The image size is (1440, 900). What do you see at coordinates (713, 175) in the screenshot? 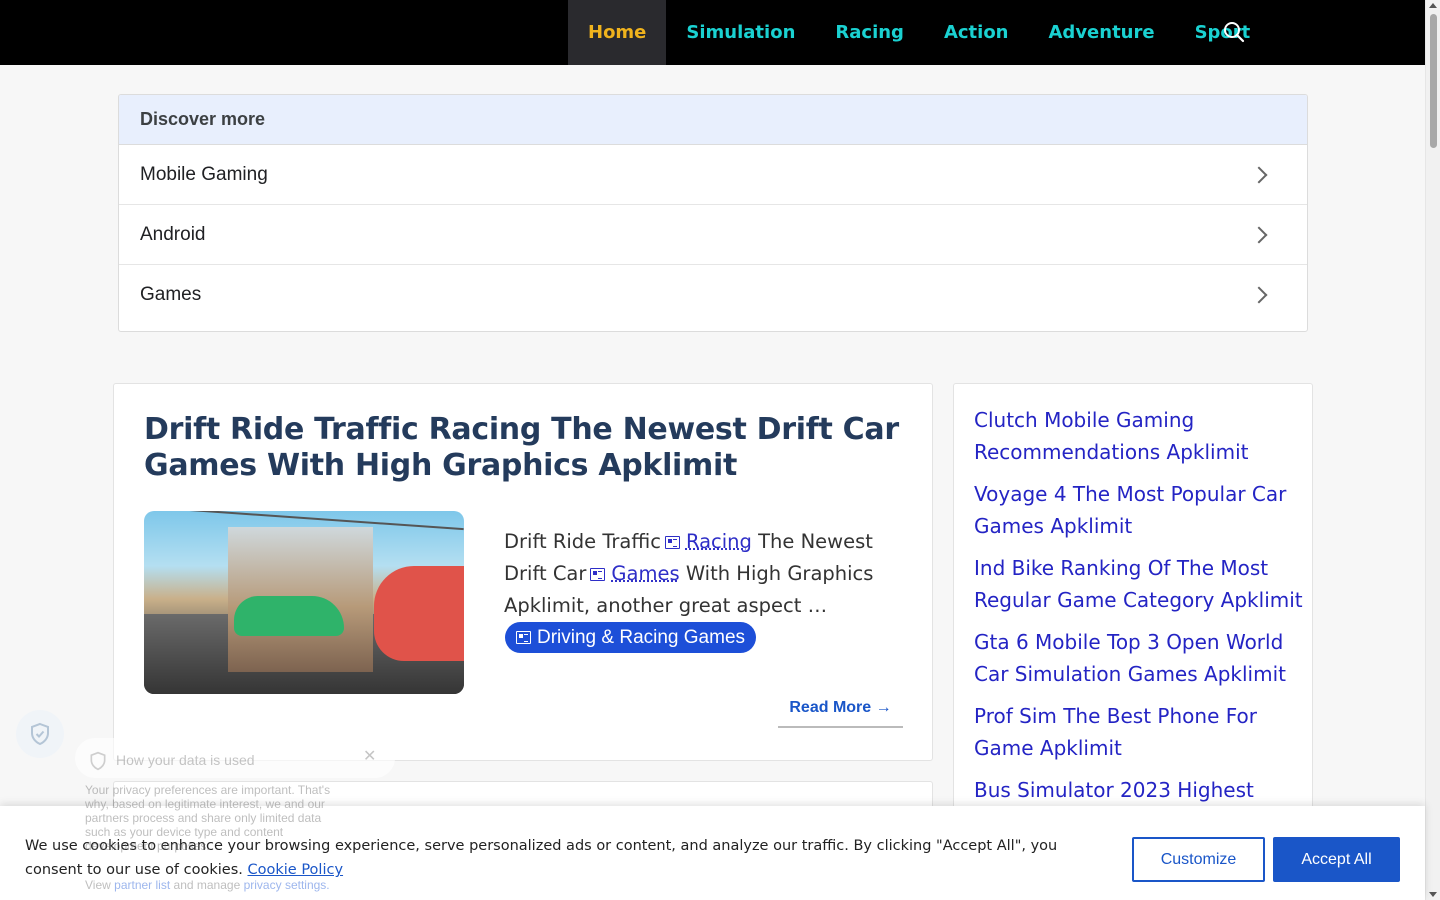
I see `discover-item-mobile-gaming: Mobile Gaming` at bounding box center [713, 175].